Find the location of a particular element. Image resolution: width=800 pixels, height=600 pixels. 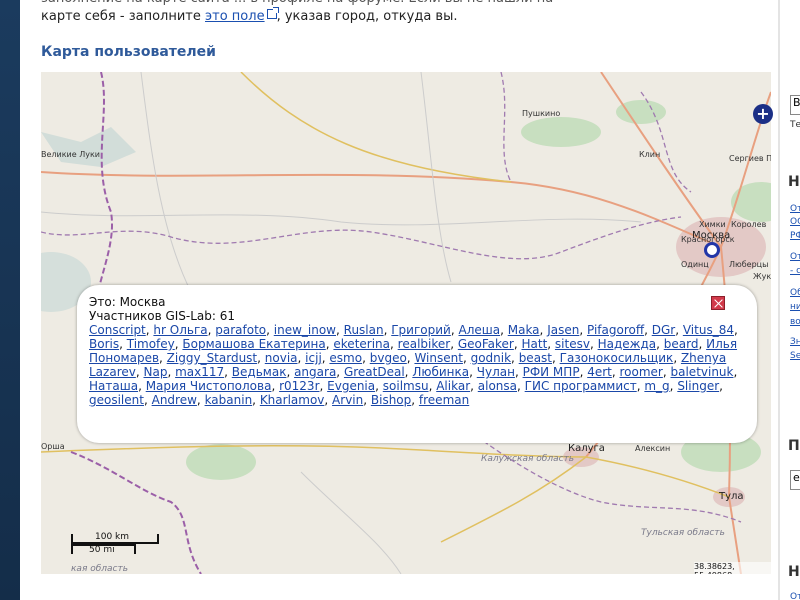

user-link: ГИС программист is located at coordinates (581, 386).